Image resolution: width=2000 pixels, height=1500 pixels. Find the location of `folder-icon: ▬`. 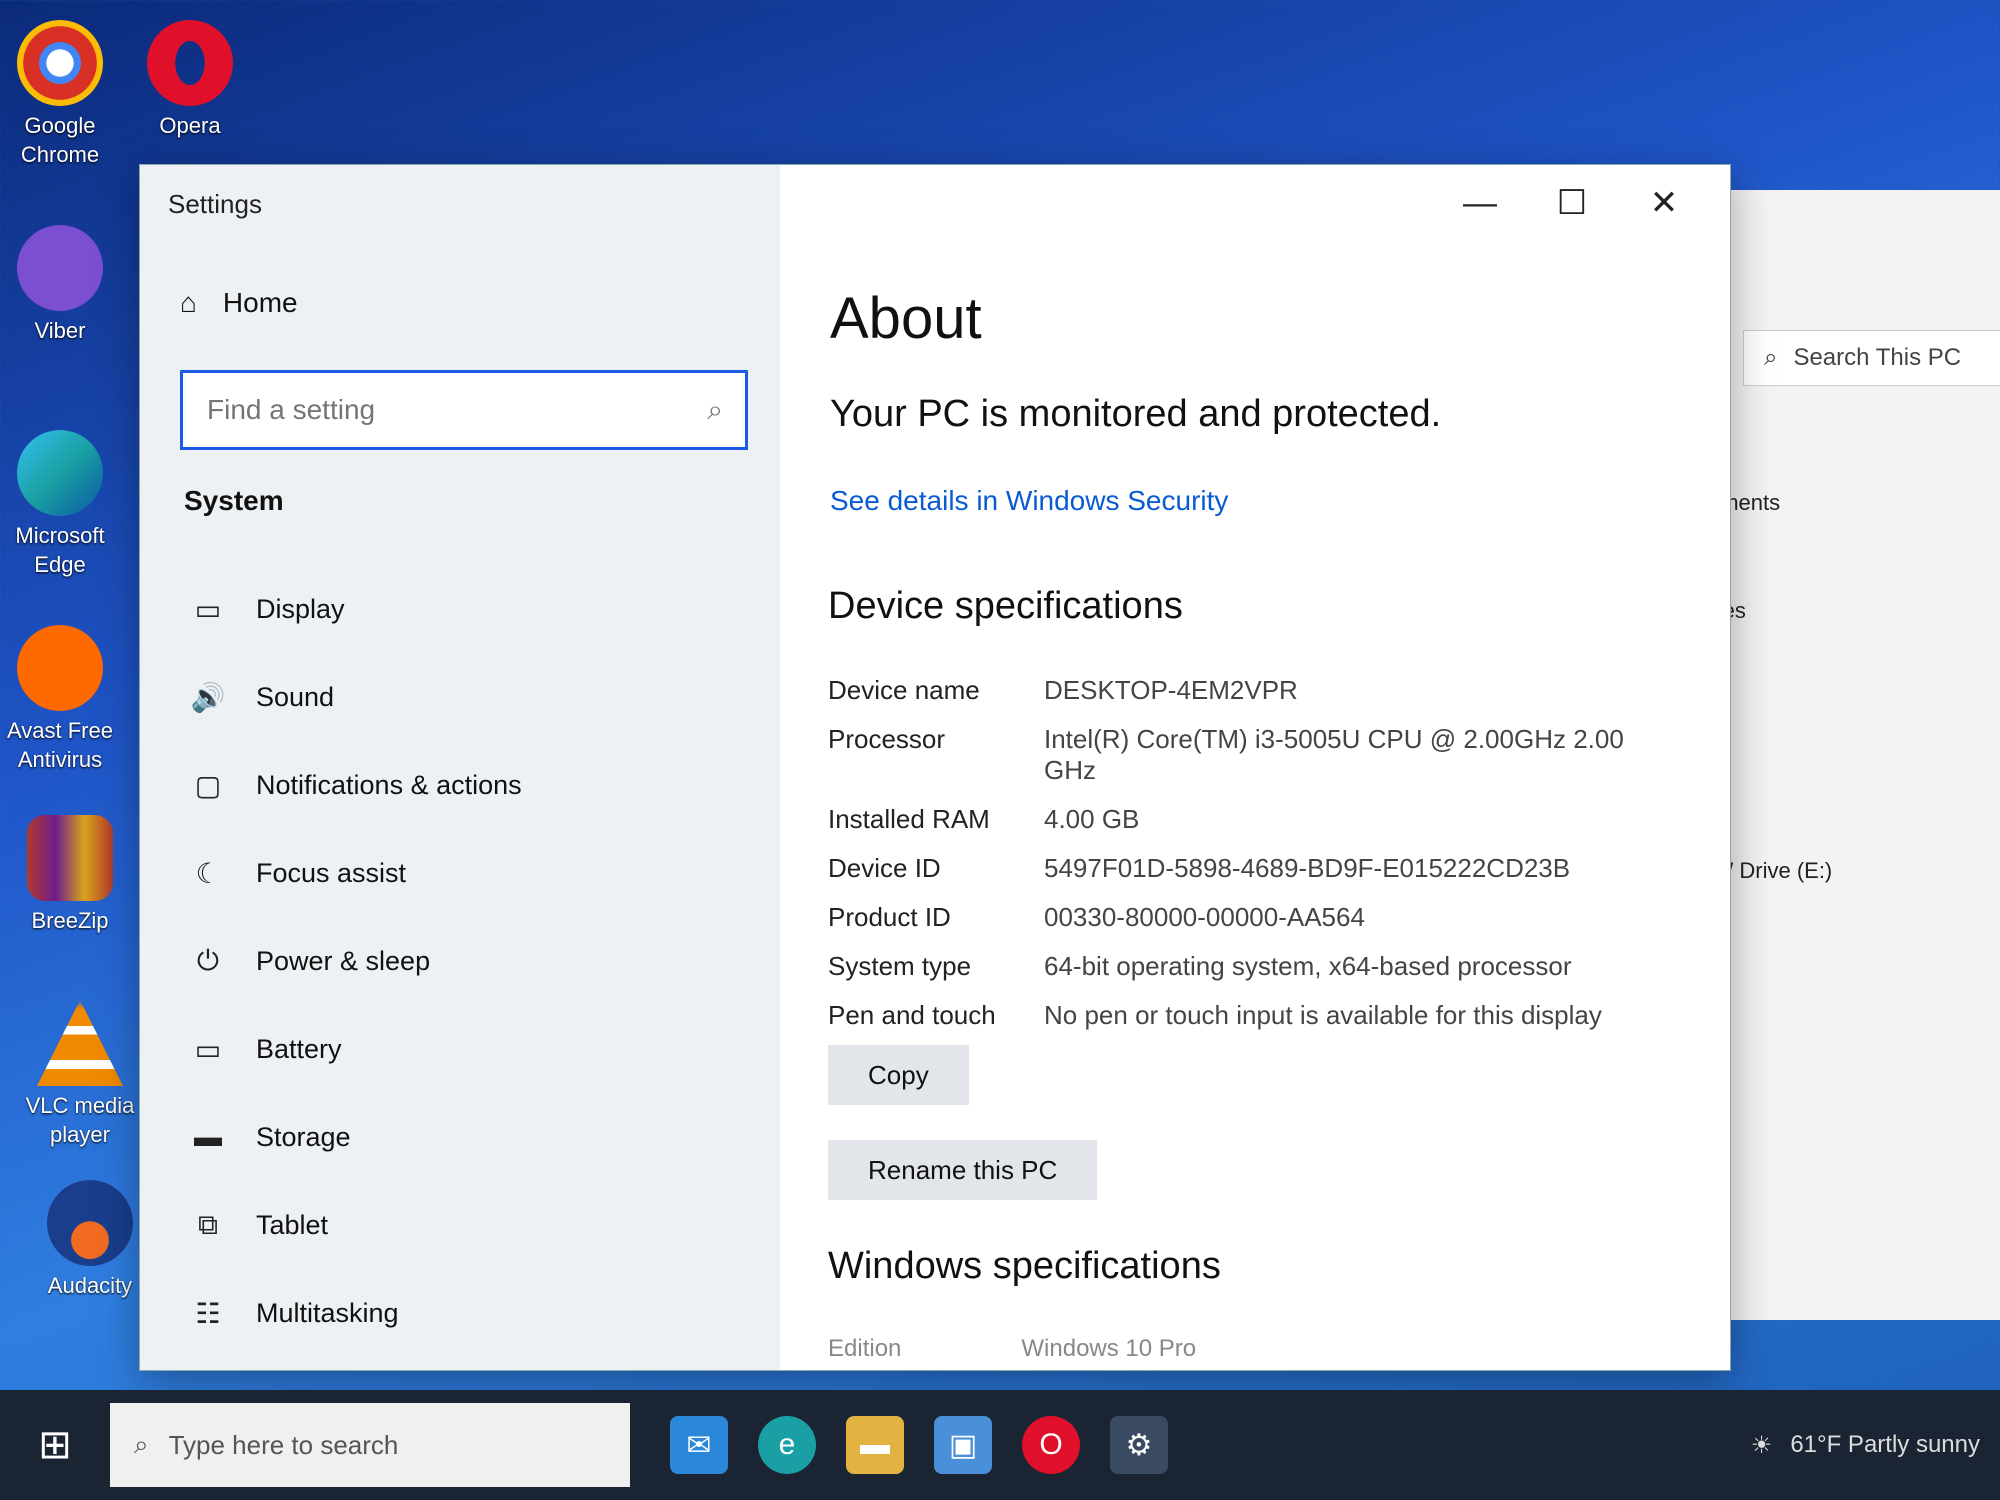

folder-icon: ▬ is located at coordinates (875, 1445).